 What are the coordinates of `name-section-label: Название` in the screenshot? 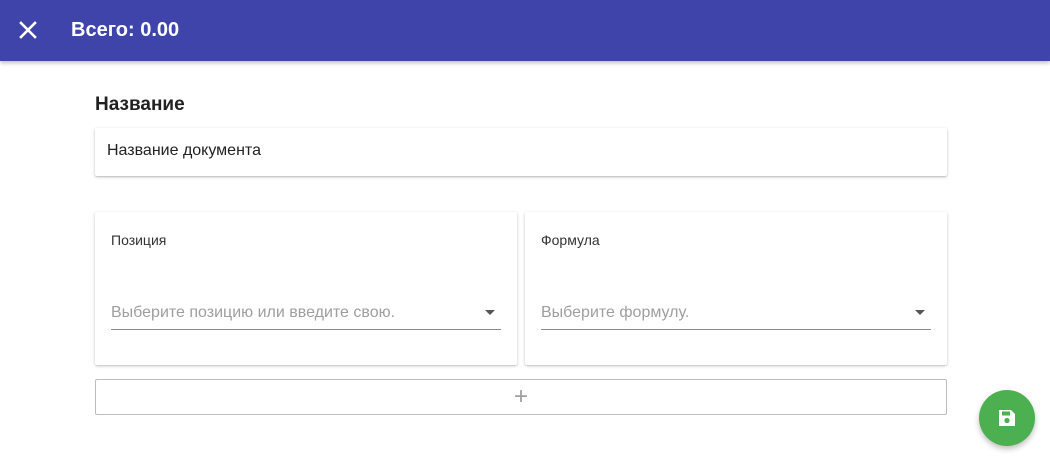 It's located at (140, 104).